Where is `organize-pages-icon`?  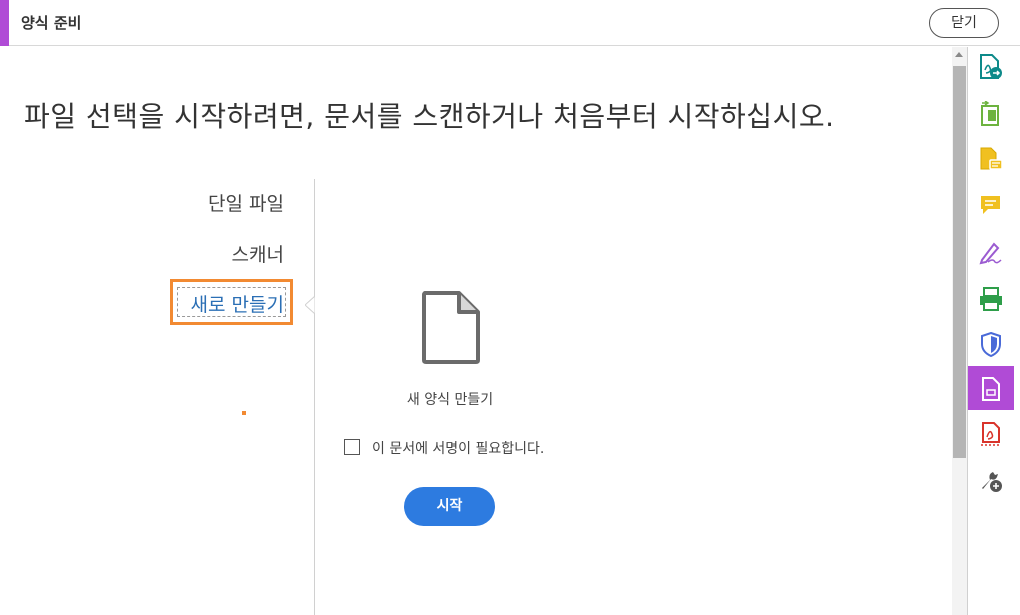 organize-pages-icon is located at coordinates (990, 113).